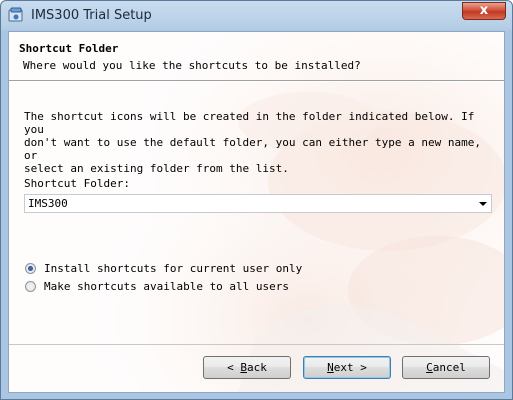 The image size is (513, 400). I want to click on radio-button-all-users, so click(30, 286).